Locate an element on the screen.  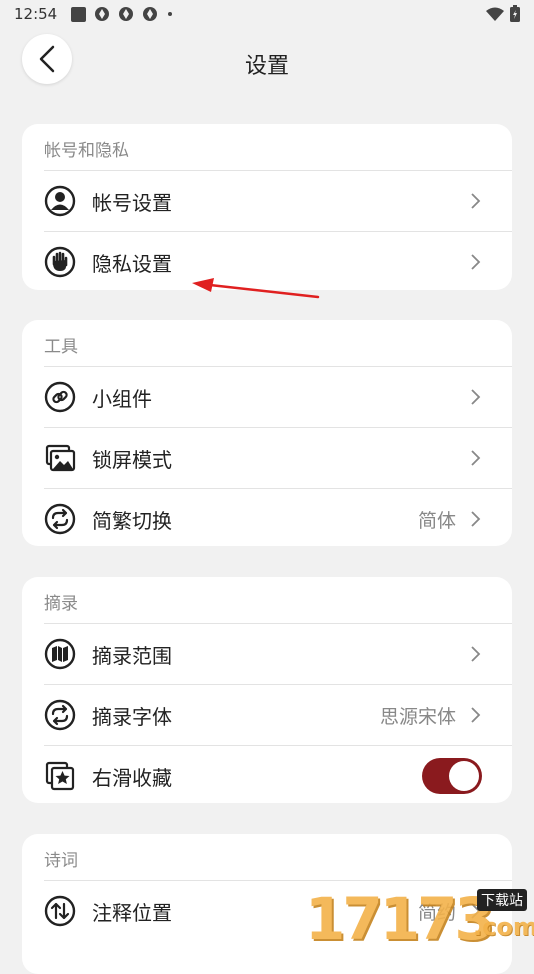
convert-icon is located at coordinates (60, 519).